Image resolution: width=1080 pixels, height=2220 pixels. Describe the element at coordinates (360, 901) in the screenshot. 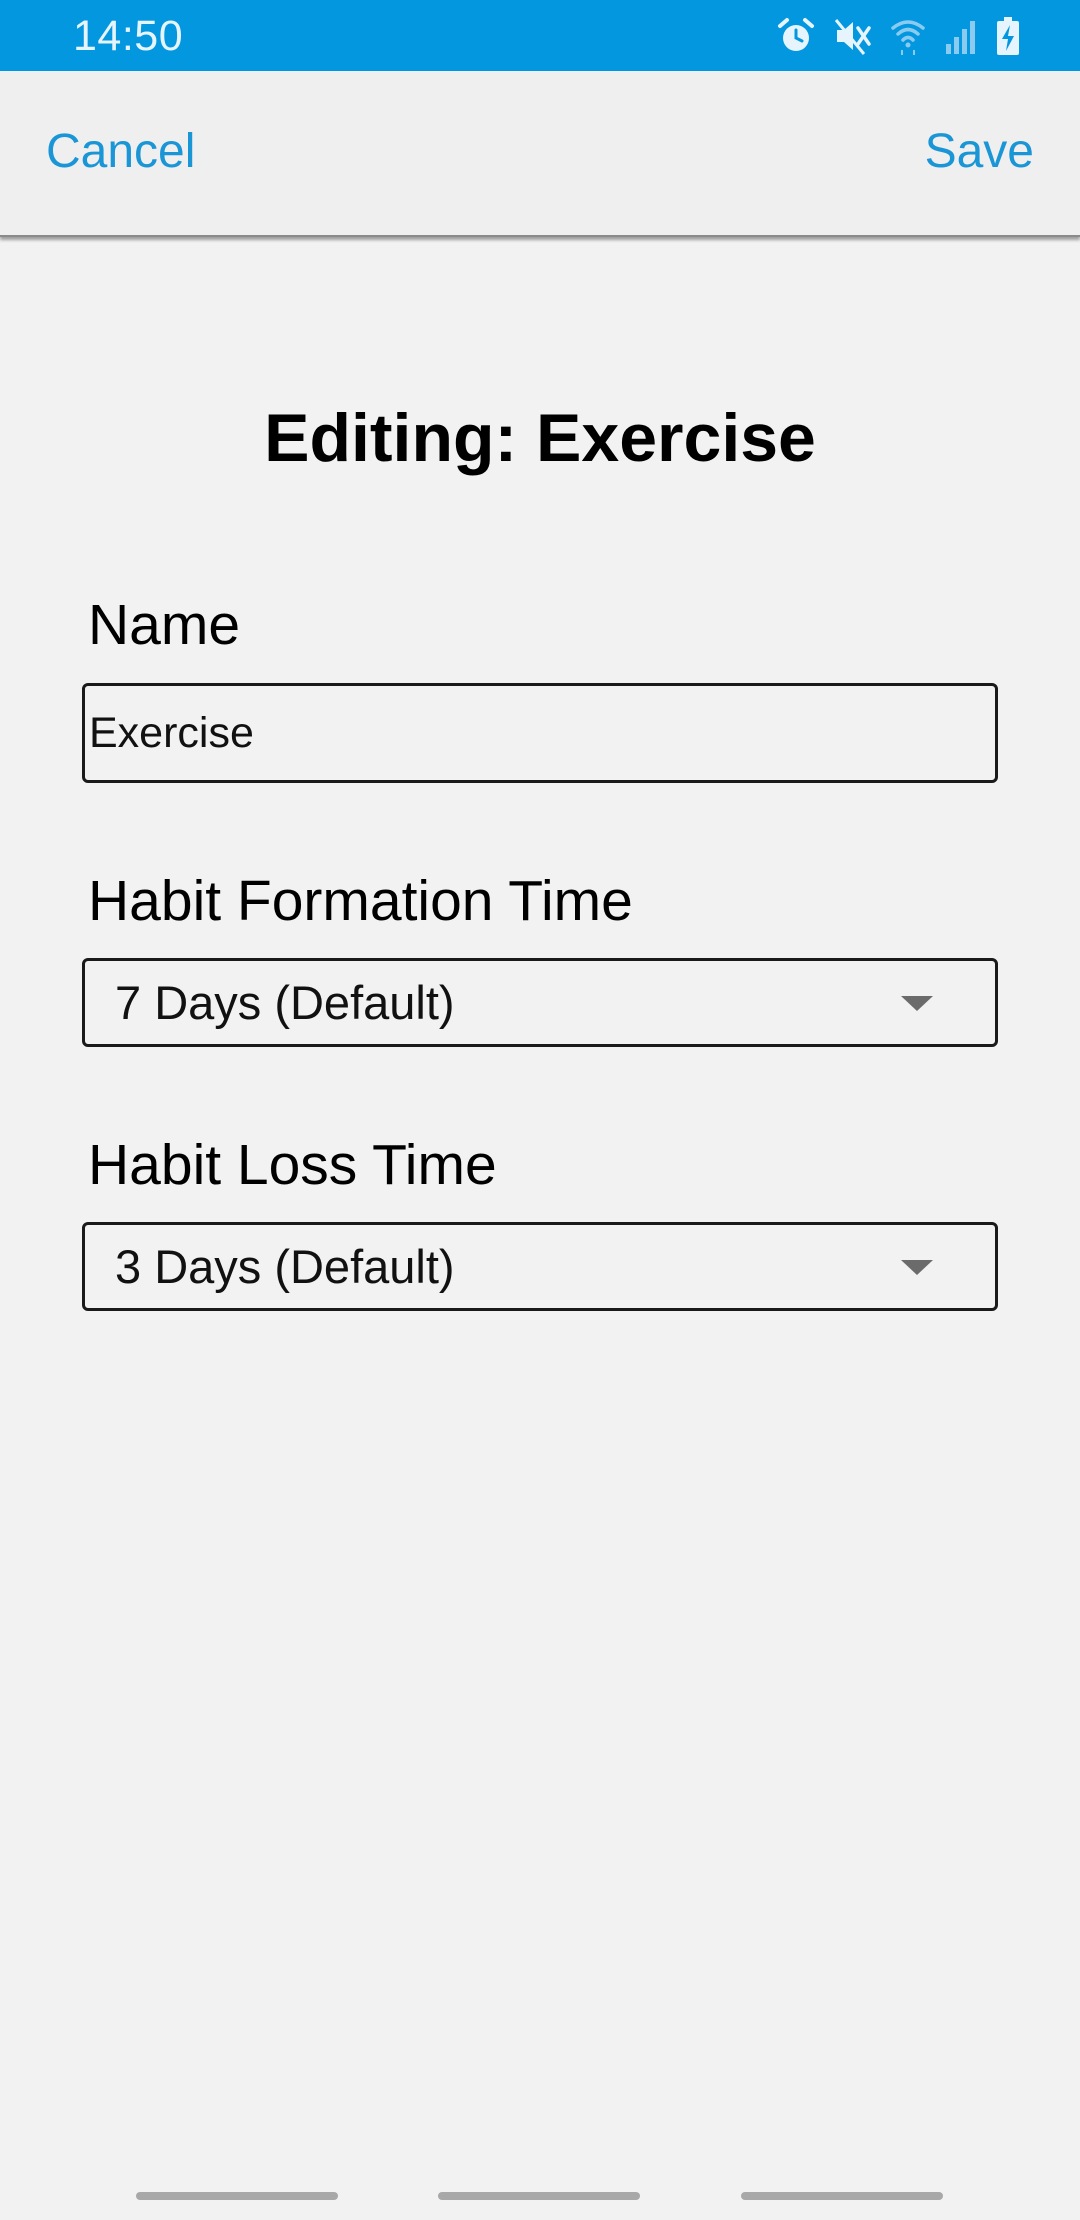

I see `habit-formation-time-label: Habit Formation Time` at that location.